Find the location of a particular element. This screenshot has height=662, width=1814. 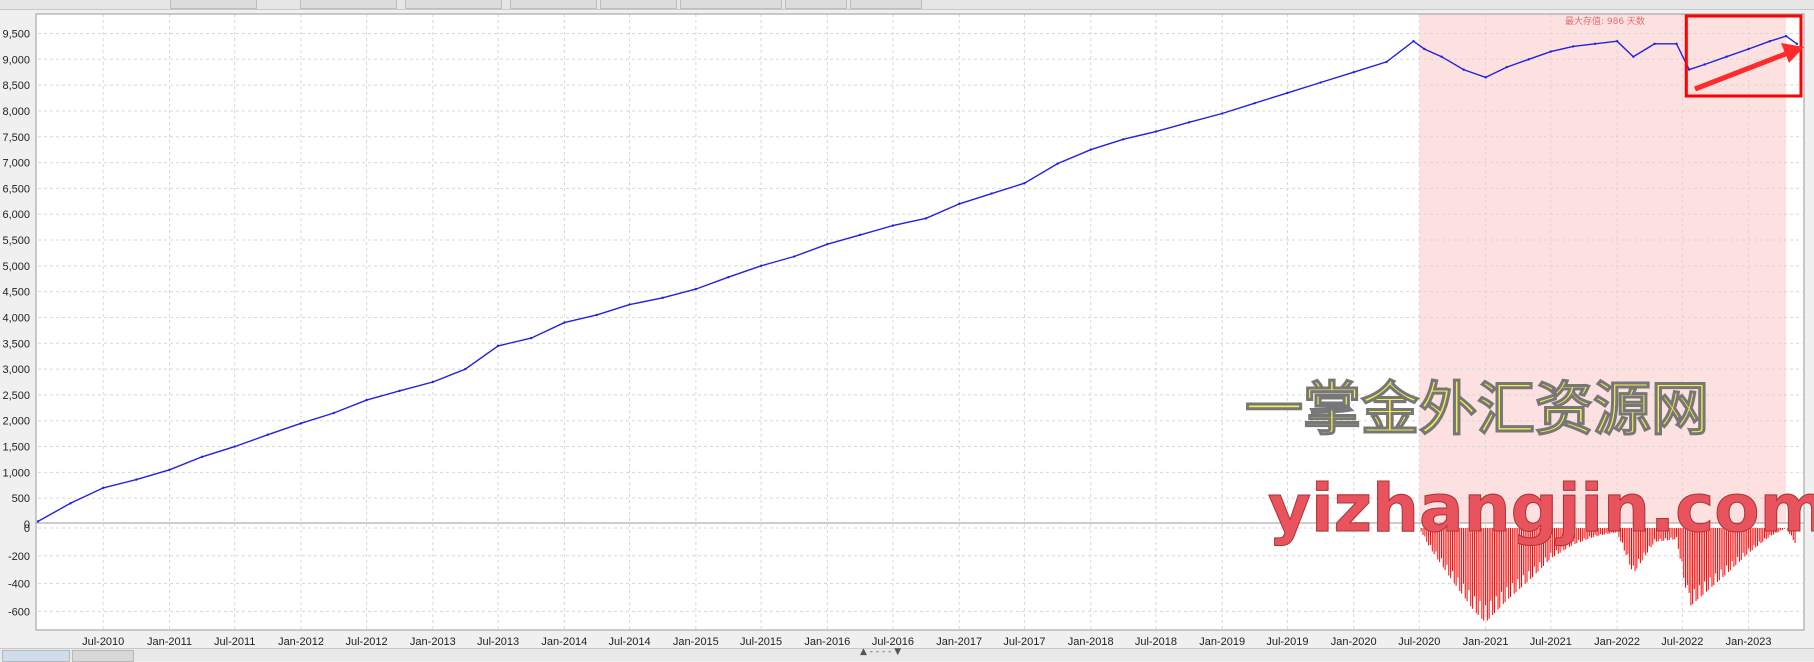

equity-y-tick-label: 2,500 is located at coordinates (16, 396).